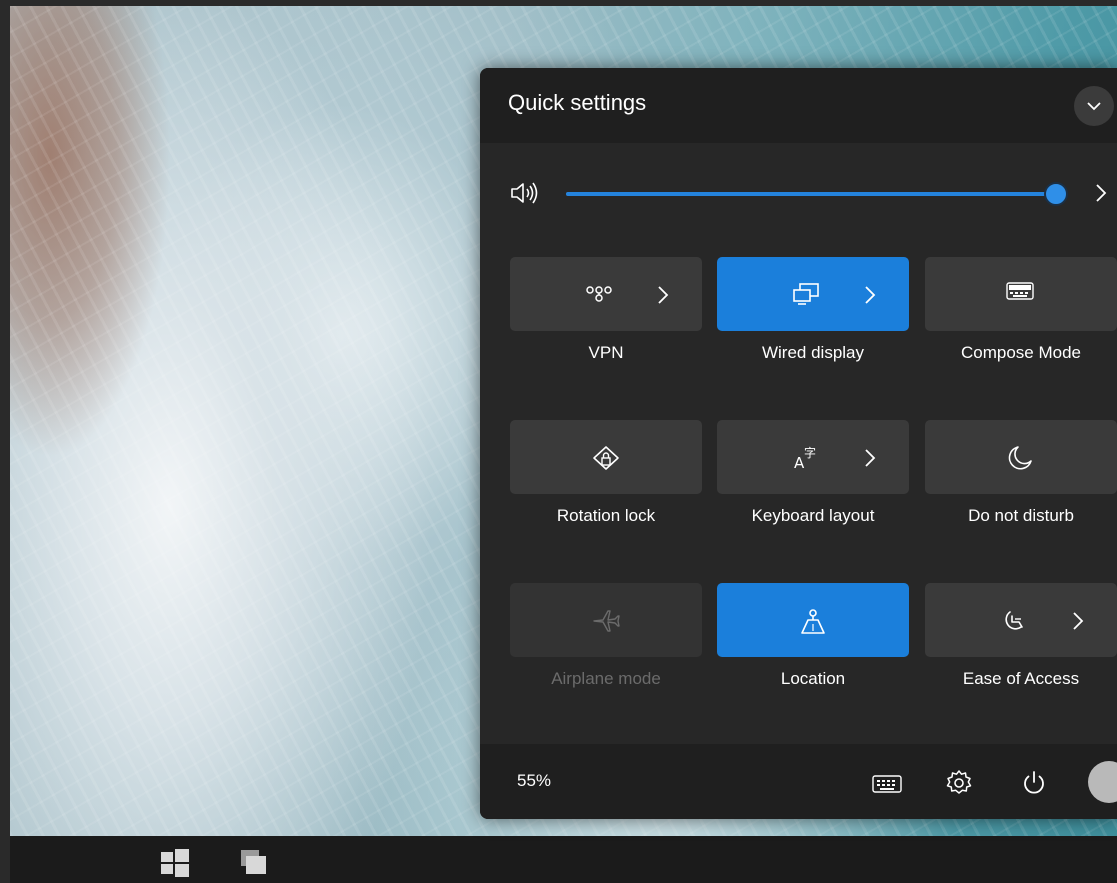 This screenshot has height=883, width=1117. What do you see at coordinates (1102, 782) in the screenshot?
I see `avatar` at bounding box center [1102, 782].